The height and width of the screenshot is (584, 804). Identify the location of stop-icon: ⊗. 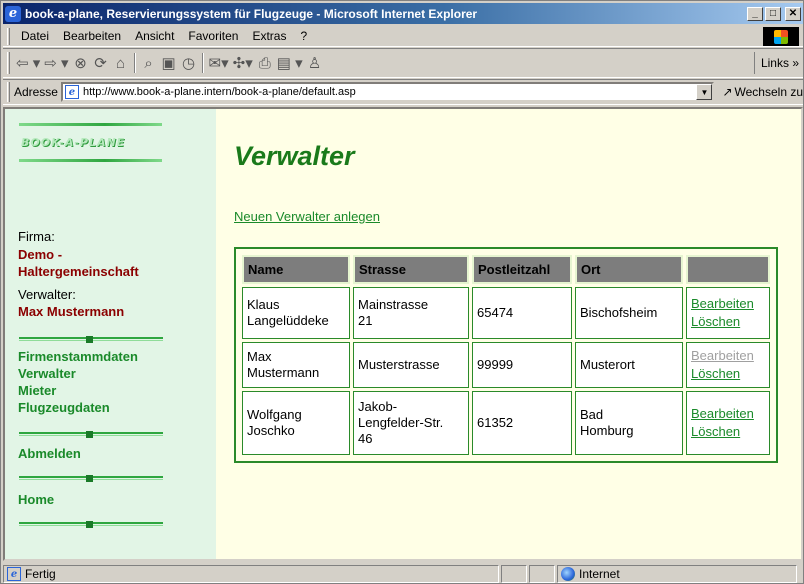
(81, 63).